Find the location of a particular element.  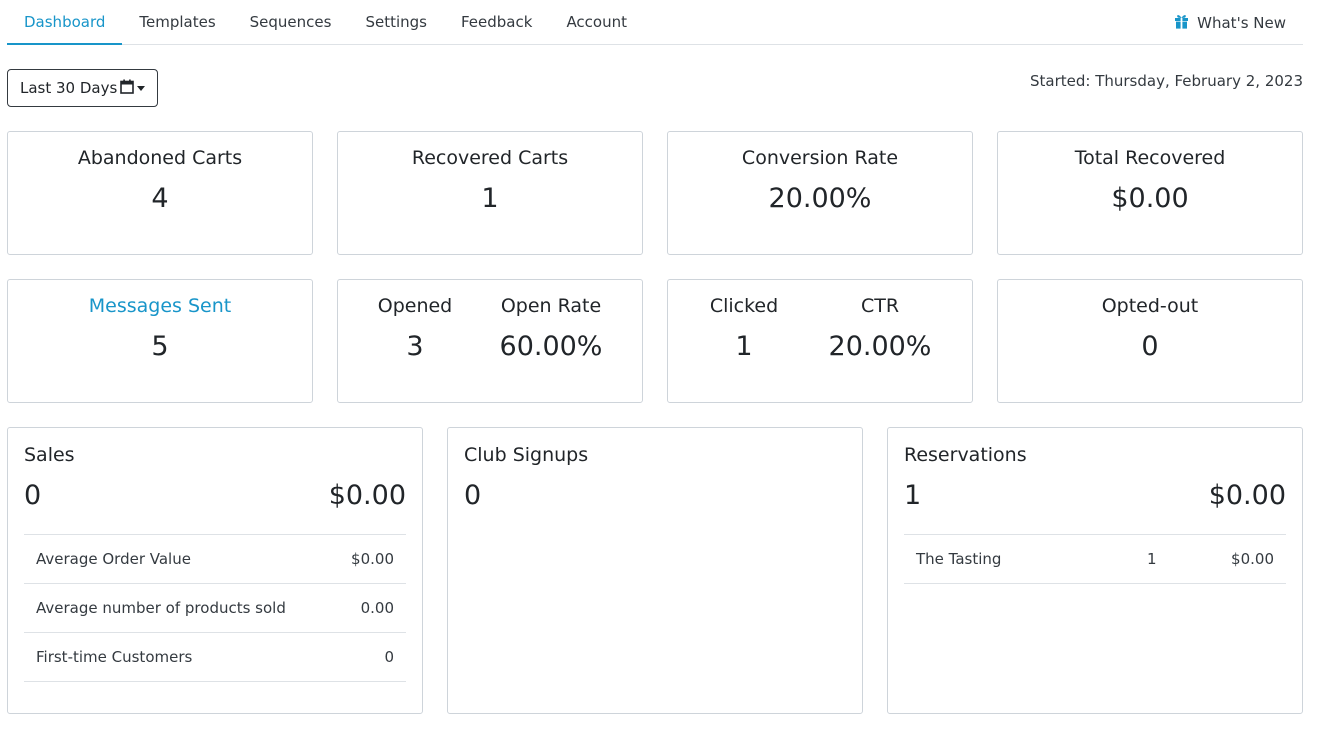

clicked-card: Clicked 1 CTR 20.00% is located at coordinates (820, 341).